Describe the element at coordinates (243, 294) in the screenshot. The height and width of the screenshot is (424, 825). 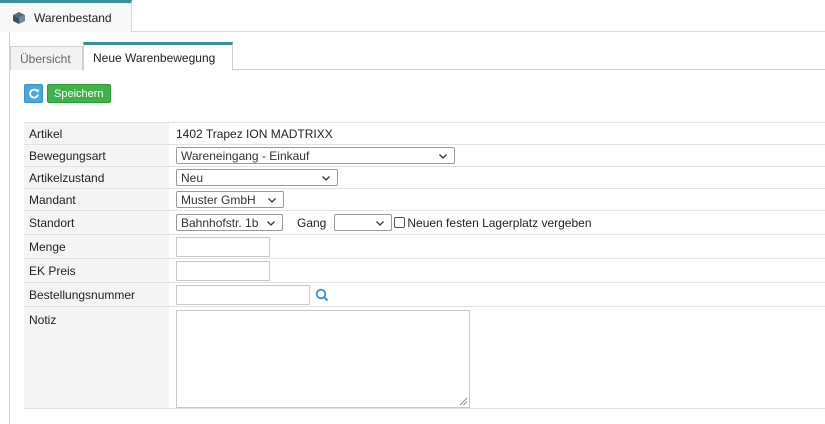
I see `bestellungsnummer-input` at that location.